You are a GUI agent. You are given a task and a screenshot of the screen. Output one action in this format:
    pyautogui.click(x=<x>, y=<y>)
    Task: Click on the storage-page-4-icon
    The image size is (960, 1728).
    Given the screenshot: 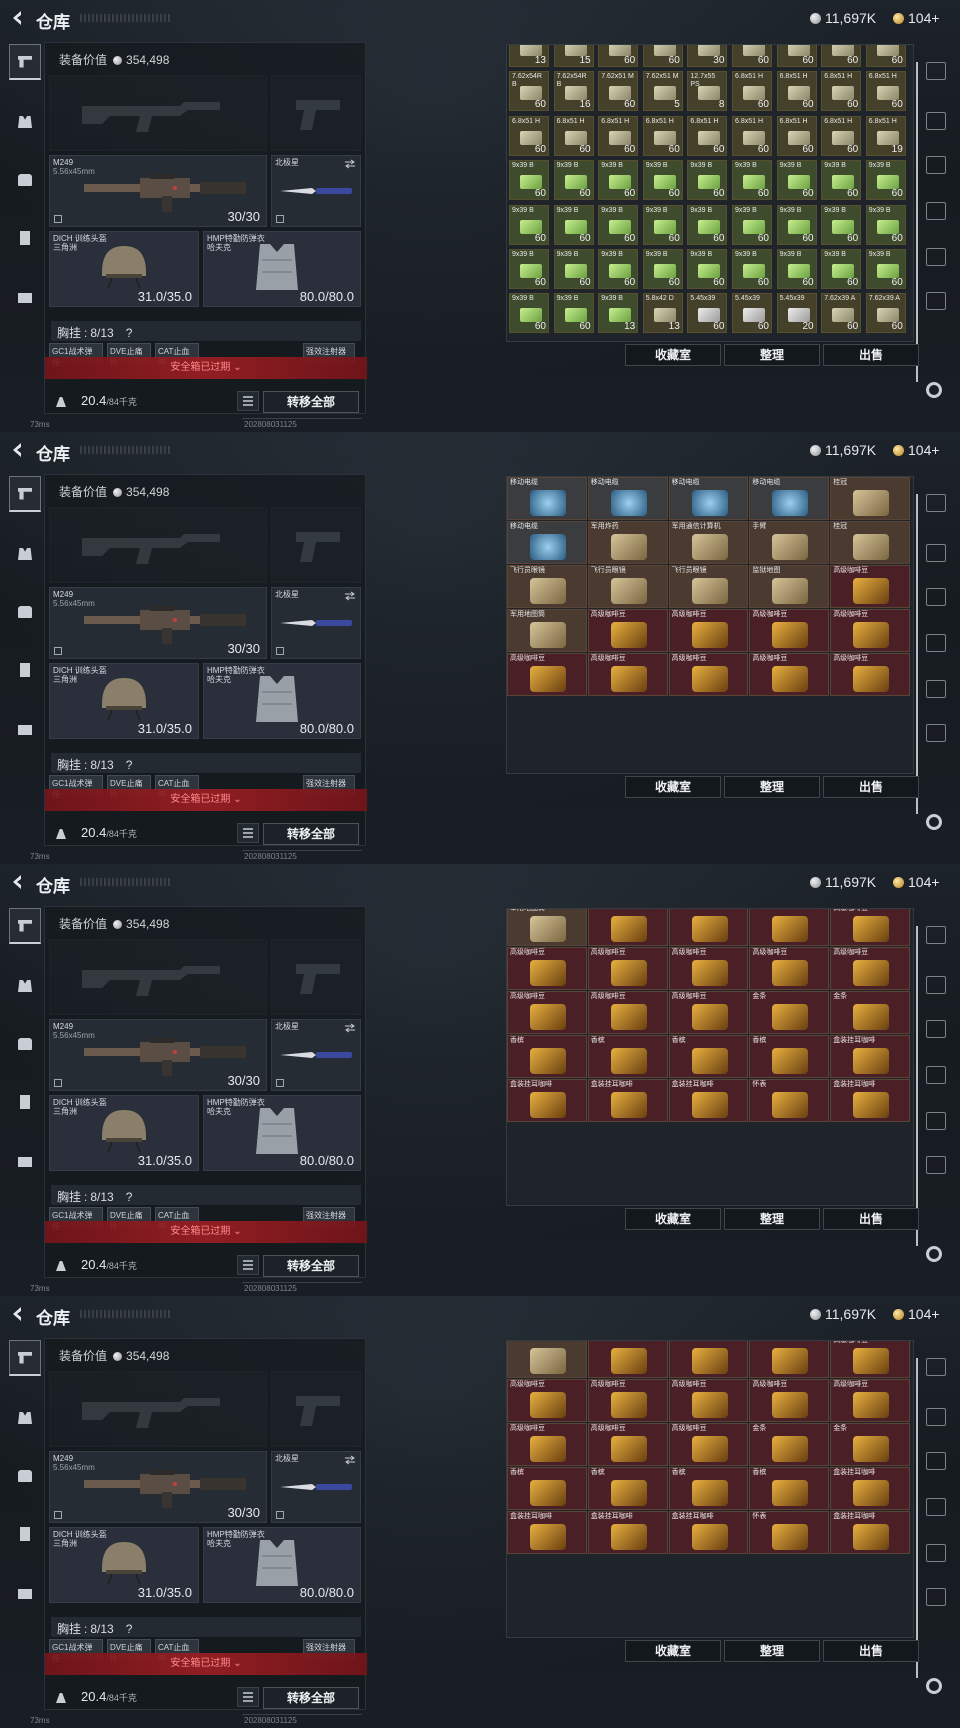 What is the action you would take?
    pyautogui.click(x=936, y=1507)
    